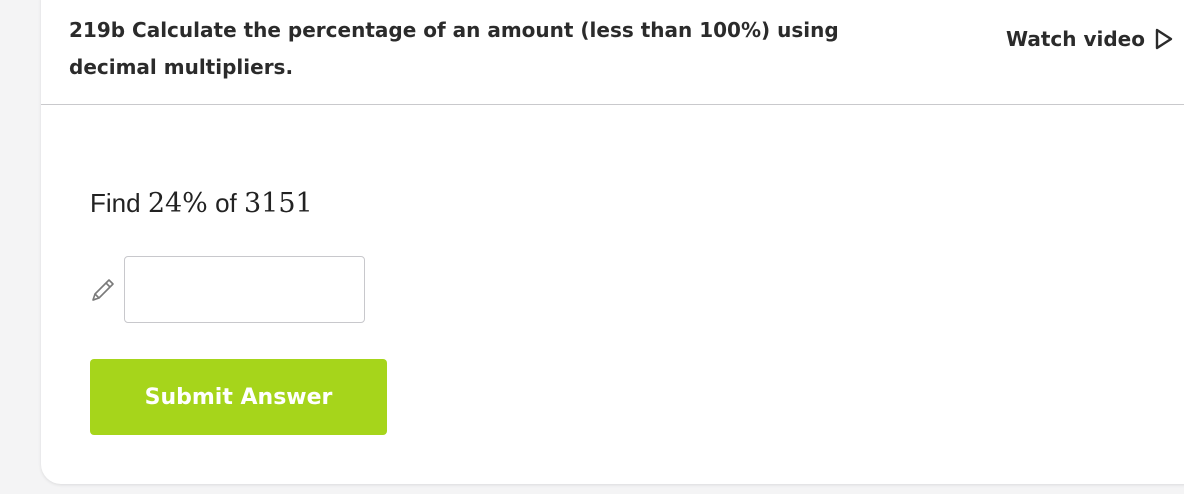  I want to click on watch-video-label: Watch video, so click(1075, 39).